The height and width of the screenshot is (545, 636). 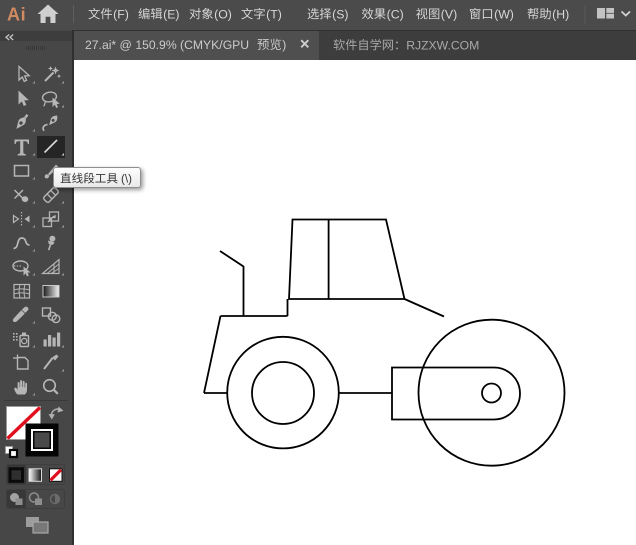 What do you see at coordinates (560, 14) in the screenshot?
I see `svg-text: (H)` at bounding box center [560, 14].